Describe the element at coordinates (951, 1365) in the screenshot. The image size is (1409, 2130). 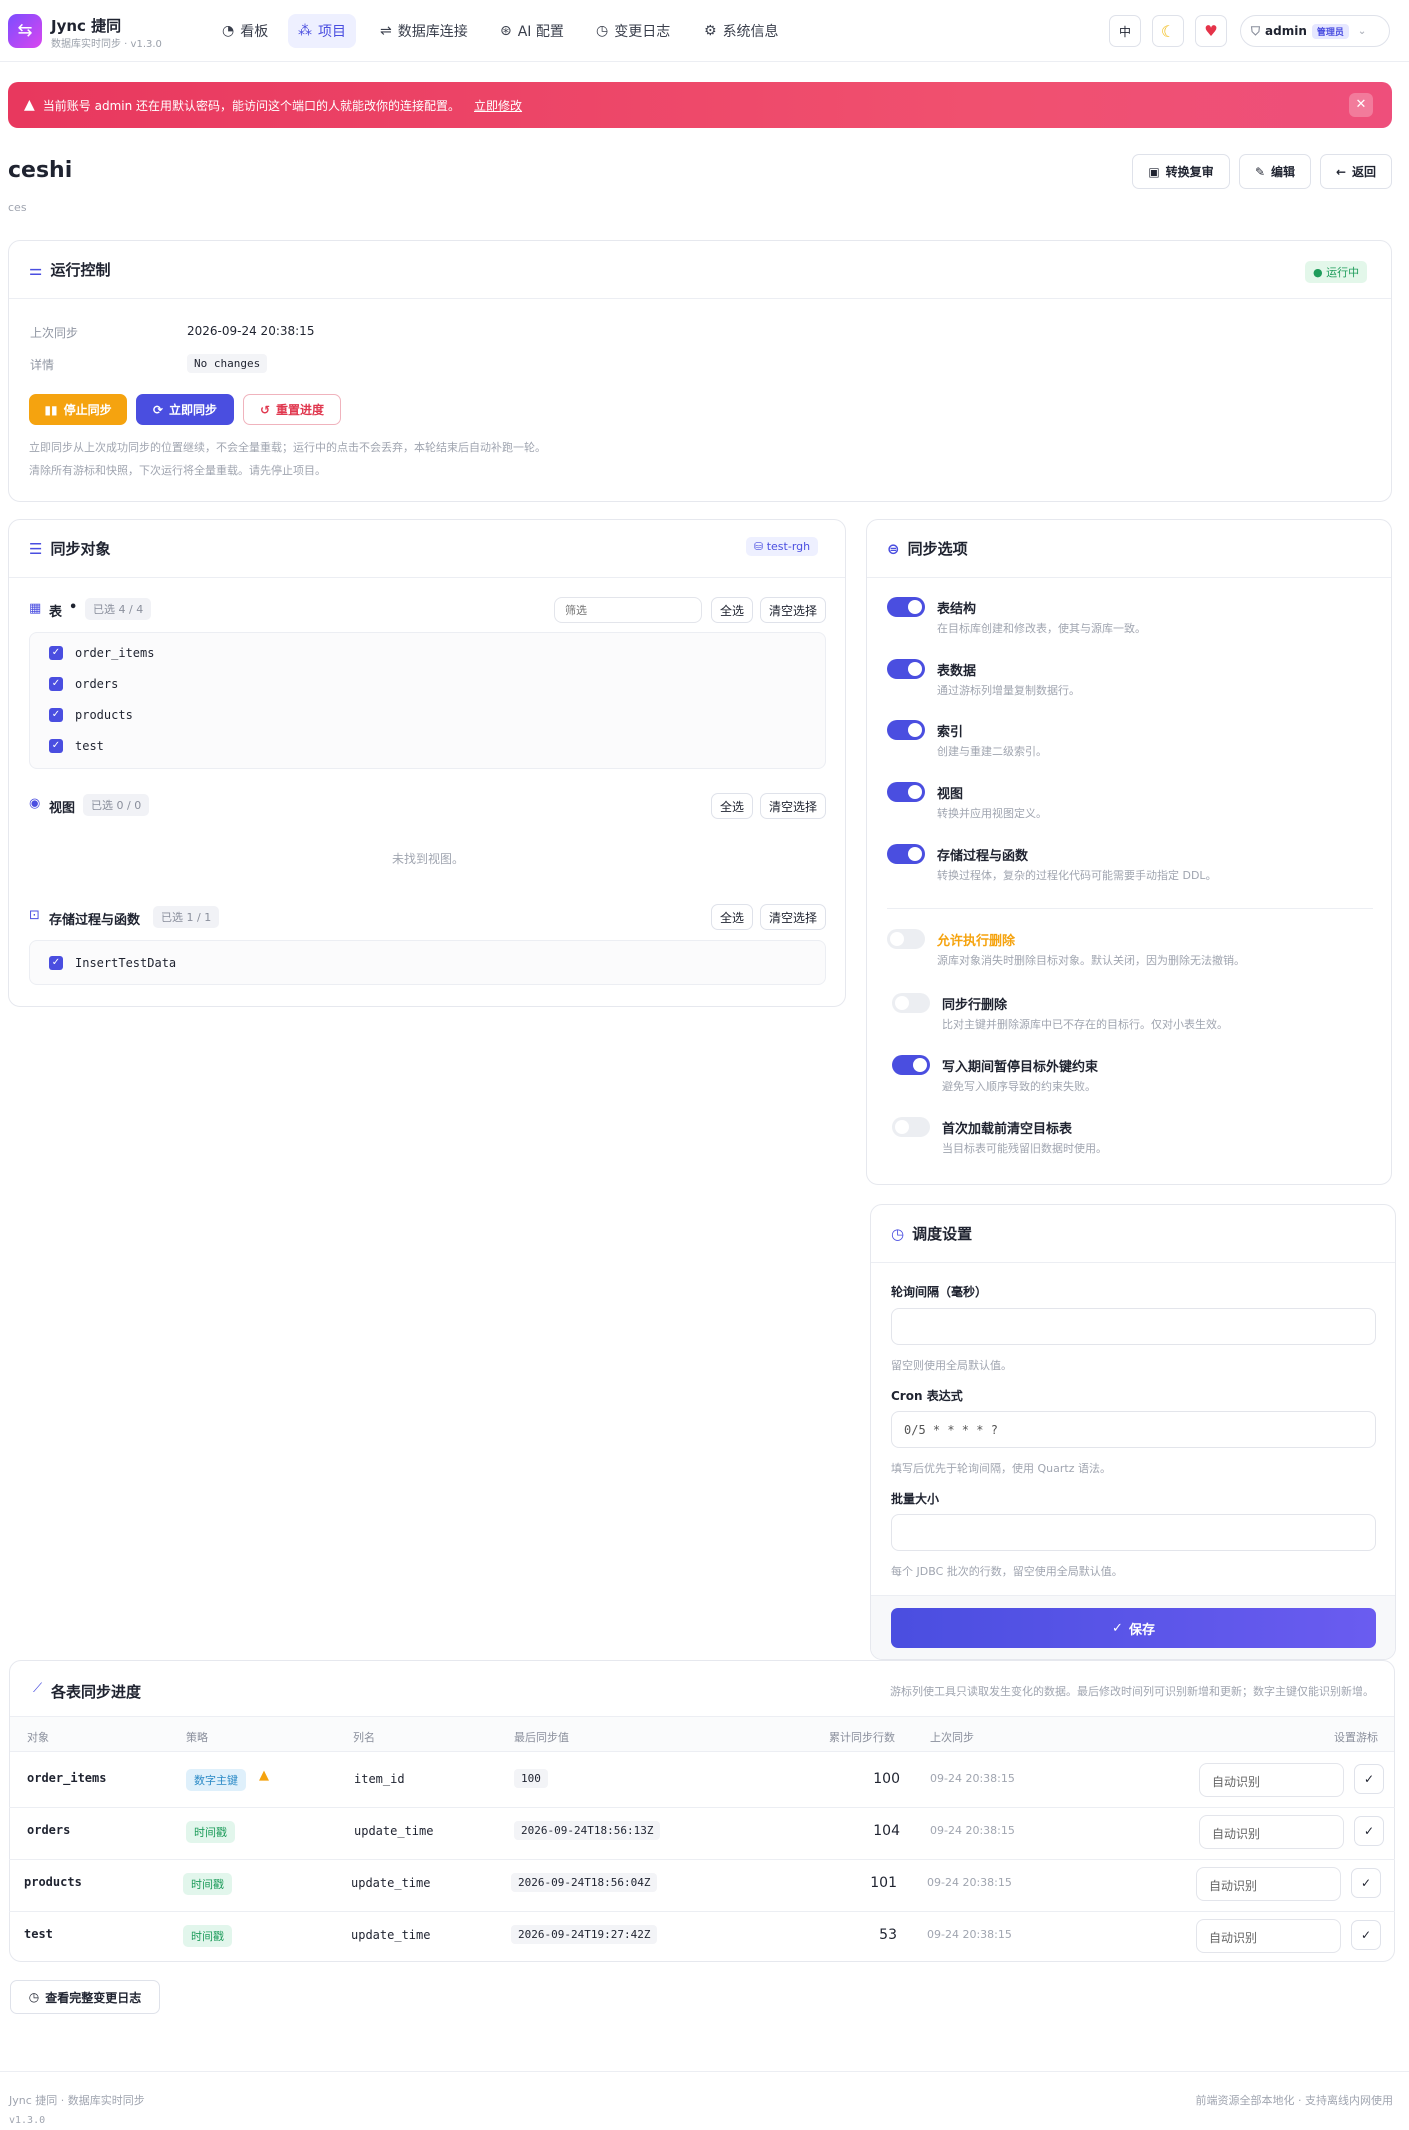
I see `poll-hint: 留空则使用全局默认值。` at that location.